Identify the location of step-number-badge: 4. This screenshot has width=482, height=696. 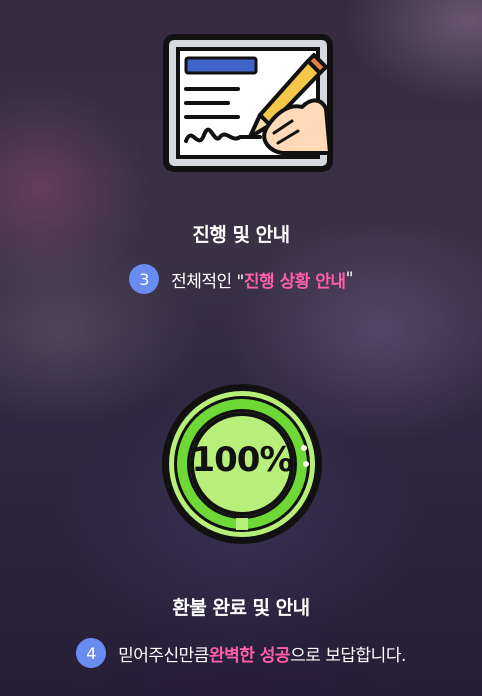
(91, 653).